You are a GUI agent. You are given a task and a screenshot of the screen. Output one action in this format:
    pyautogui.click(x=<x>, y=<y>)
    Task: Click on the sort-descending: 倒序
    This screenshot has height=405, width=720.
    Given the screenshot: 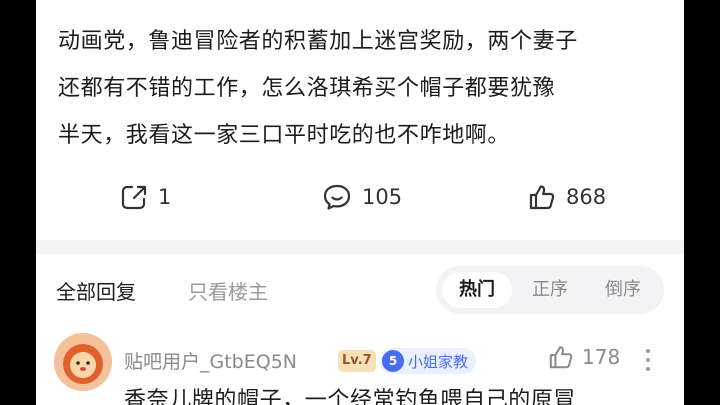 What is the action you would take?
    pyautogui.click(x=623, y=290)
    